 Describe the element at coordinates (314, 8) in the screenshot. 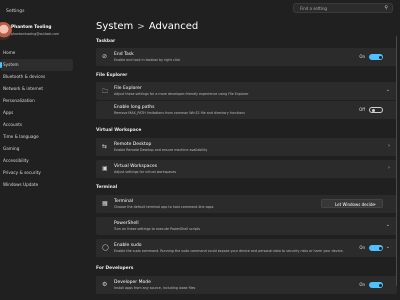

I see `search-placeholder: Find a setting` at that location.